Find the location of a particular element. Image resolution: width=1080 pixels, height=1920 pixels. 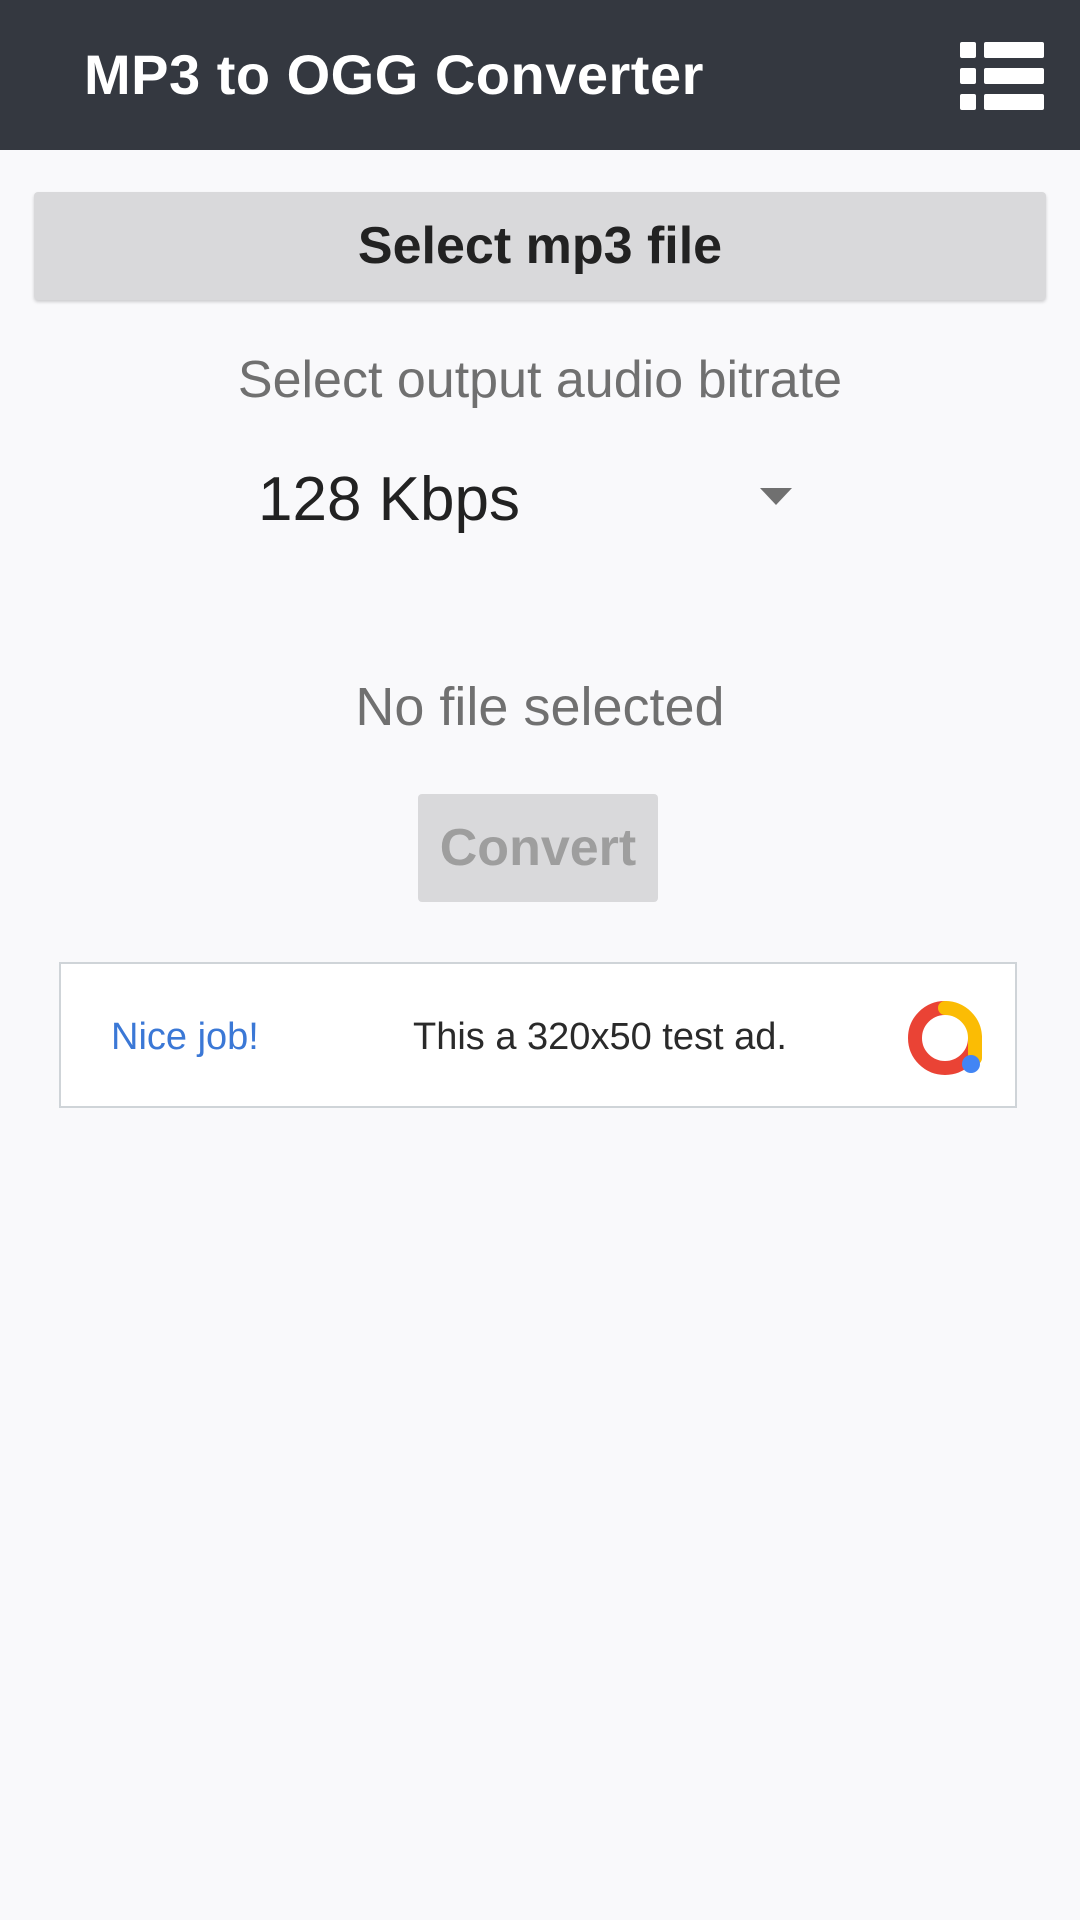

app-bar: MP3 to OGG Converter is located at coordinates (540, 75).